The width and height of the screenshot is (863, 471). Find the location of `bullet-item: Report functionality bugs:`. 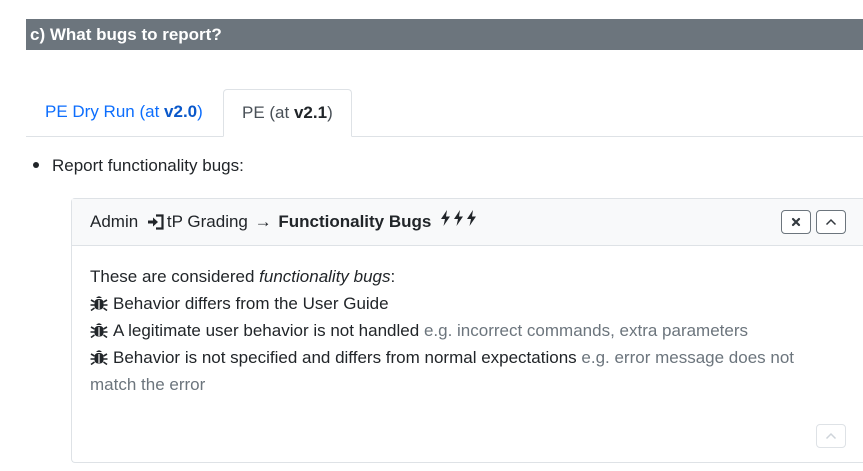

bullet-item: Report functionality bugs: is located at coordinates (138, 166).